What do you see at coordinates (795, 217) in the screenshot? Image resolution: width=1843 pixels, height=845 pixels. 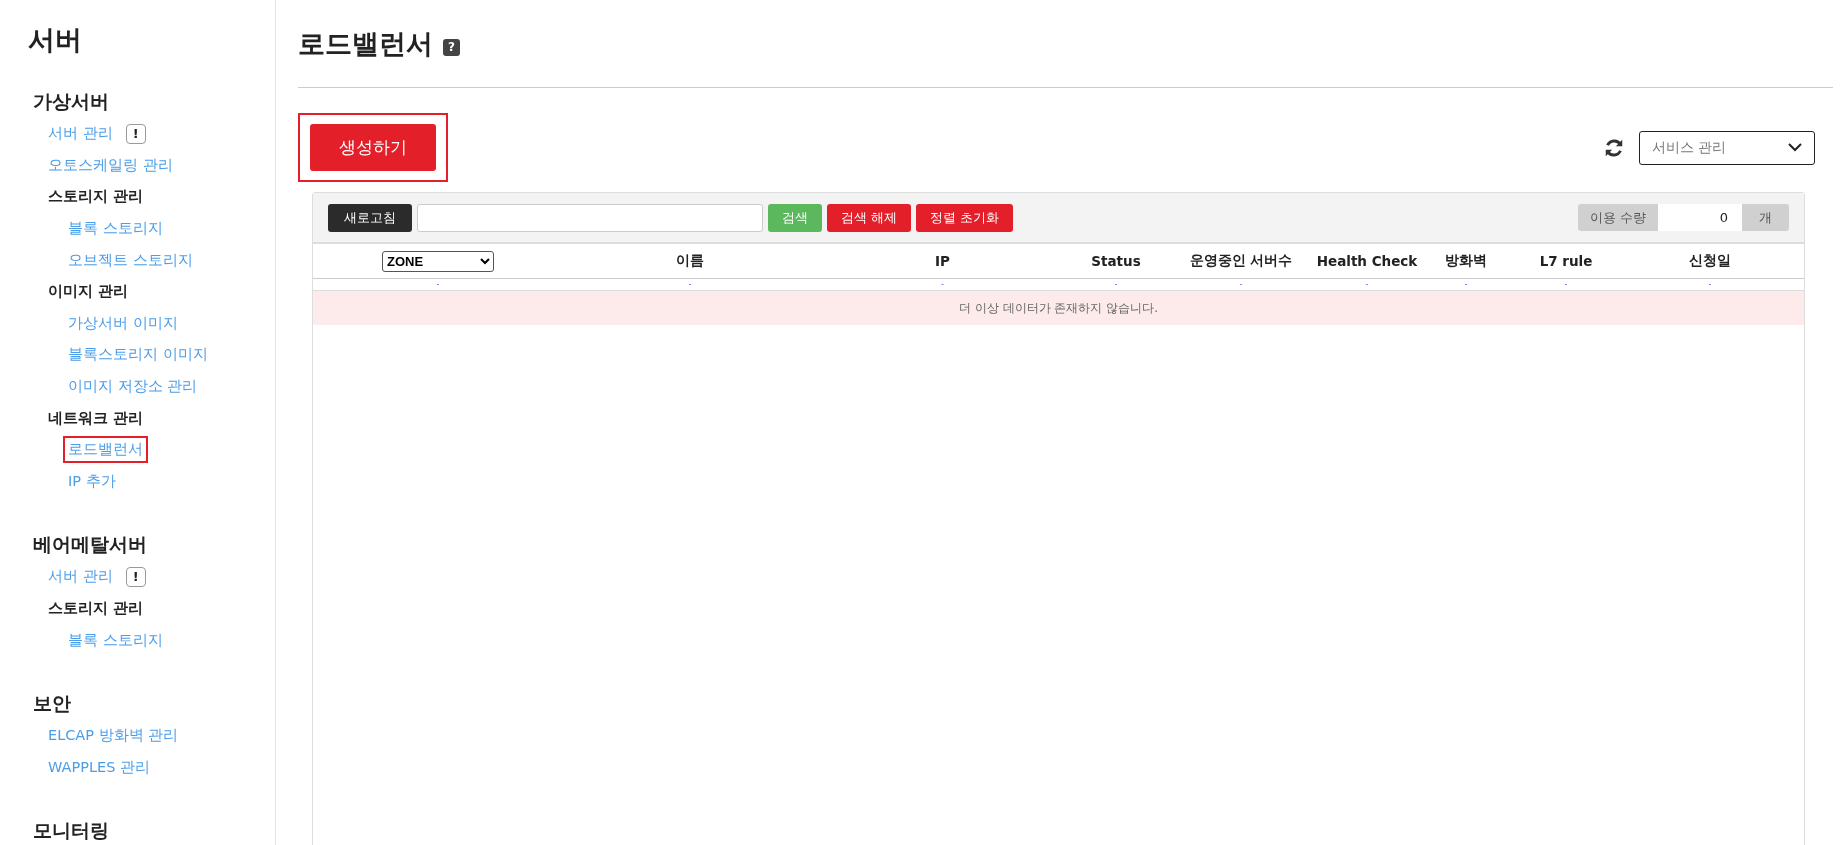 I see `toolbar-button: 검색` at bounding box center [795, 217].